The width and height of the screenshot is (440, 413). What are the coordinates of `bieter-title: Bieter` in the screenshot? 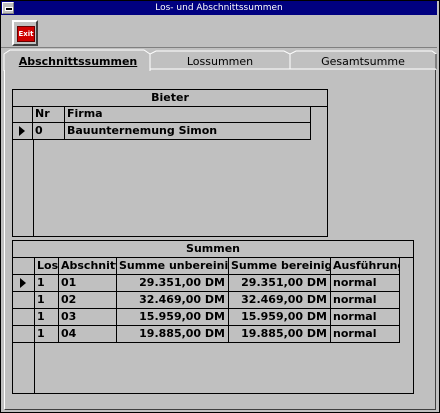 It's located at (170, 98).